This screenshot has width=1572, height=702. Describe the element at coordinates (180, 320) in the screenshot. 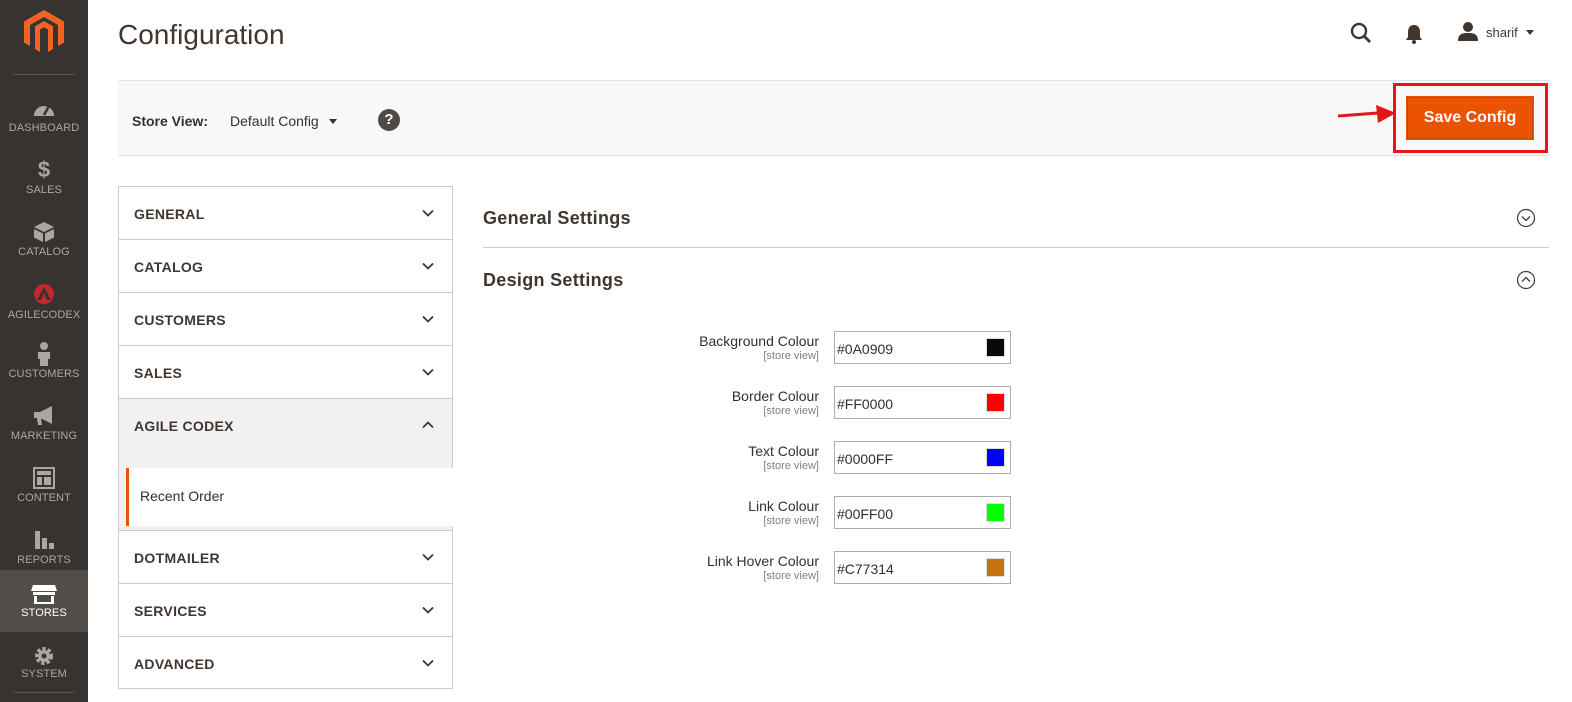

I see `tab-label: CUSTOMERS` at that location.